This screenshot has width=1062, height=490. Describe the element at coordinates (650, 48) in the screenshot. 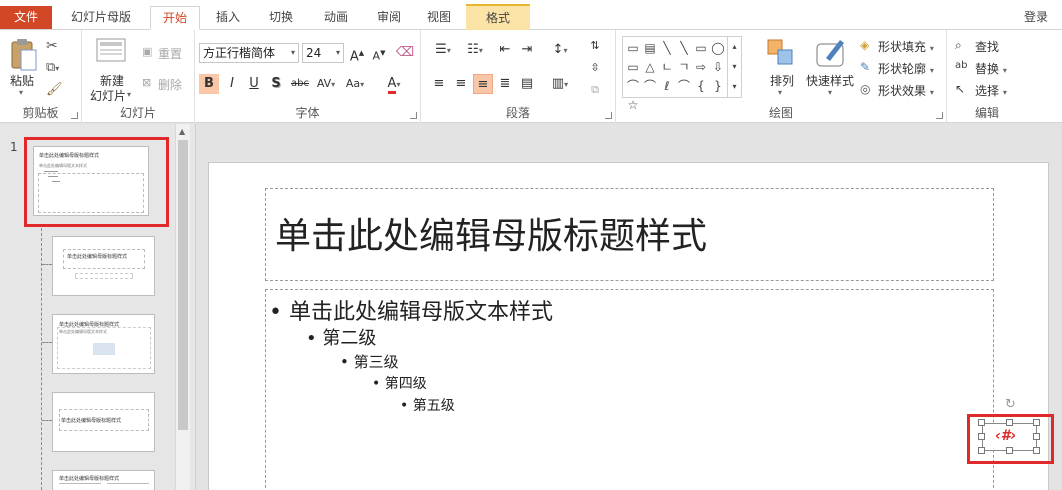

I see `shape-option: ▤` at that location.